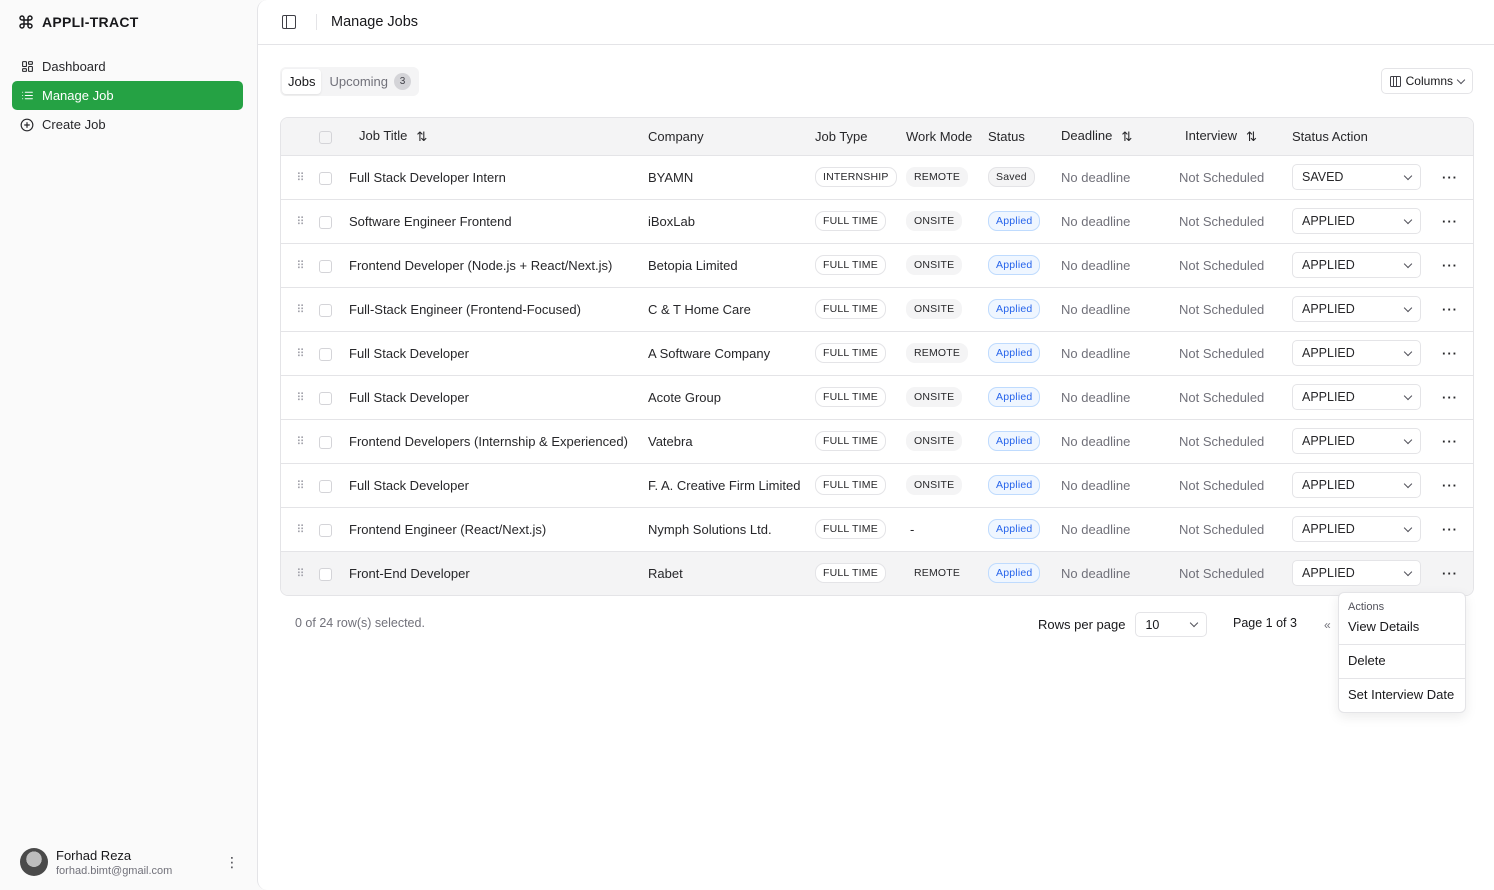 The height and width of the screenshot is (890, 1494). Describe the element at coordinates (937, 177) in the screenshot. I see `work-mode-badge: REMOTE` at that location.